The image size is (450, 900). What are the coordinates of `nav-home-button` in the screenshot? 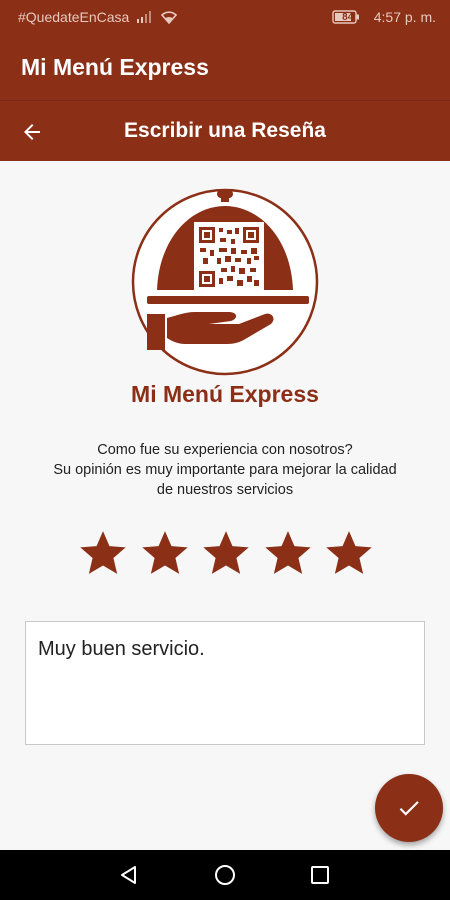 It's located at (225, 875).